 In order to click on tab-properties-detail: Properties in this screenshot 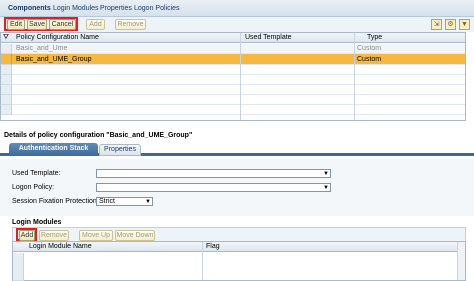, I will do `click(120, 150)`.